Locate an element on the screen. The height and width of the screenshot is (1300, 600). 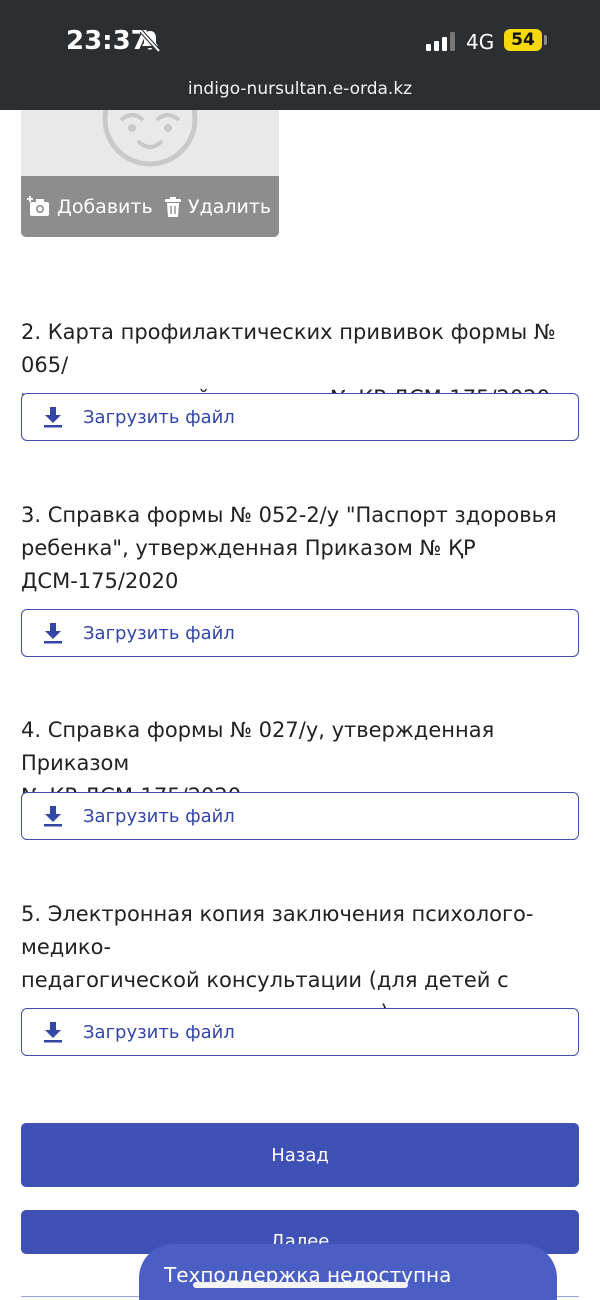
page-url: indigo-nursultan.e-orda.kz is located at coordinates (300, 89).